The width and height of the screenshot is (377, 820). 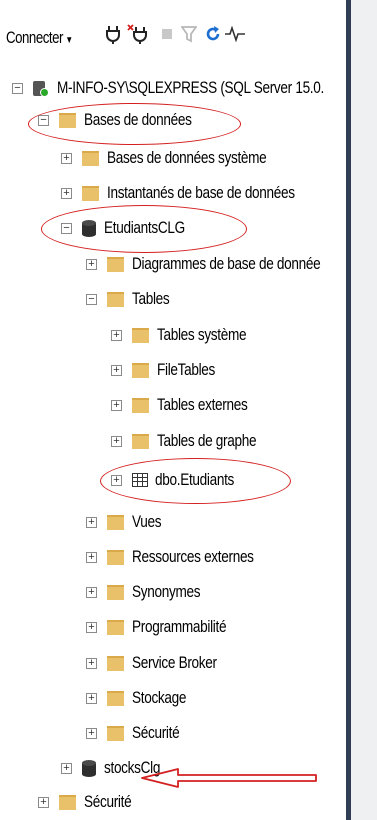 I want to click on tree-node-security-server: + Sécurité, so click(x=90, y=802).